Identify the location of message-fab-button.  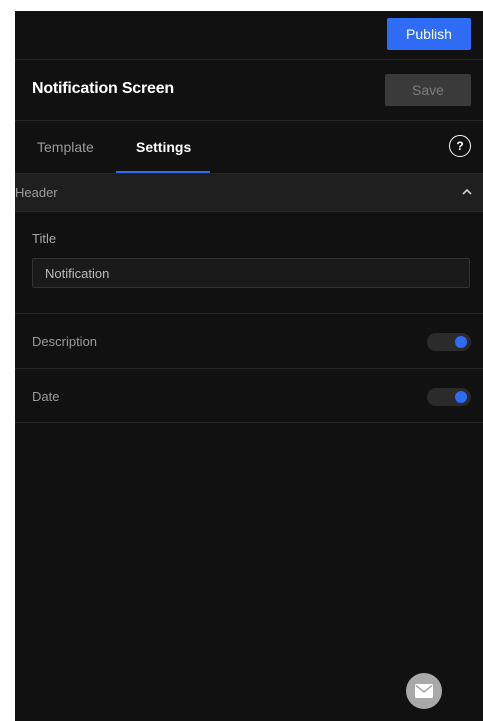
(424, 691).